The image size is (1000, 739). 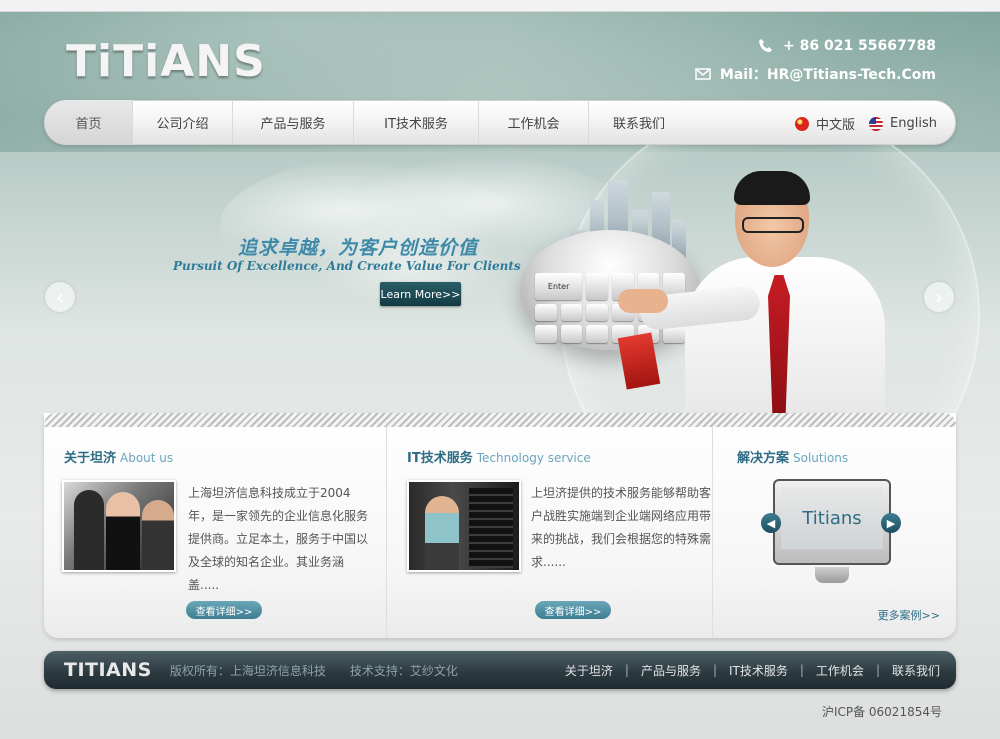 What do you see at coordinates (891, 523) in the screenshot?
I see `solutions-next-button: ▶` at bounding box center [891, 523].